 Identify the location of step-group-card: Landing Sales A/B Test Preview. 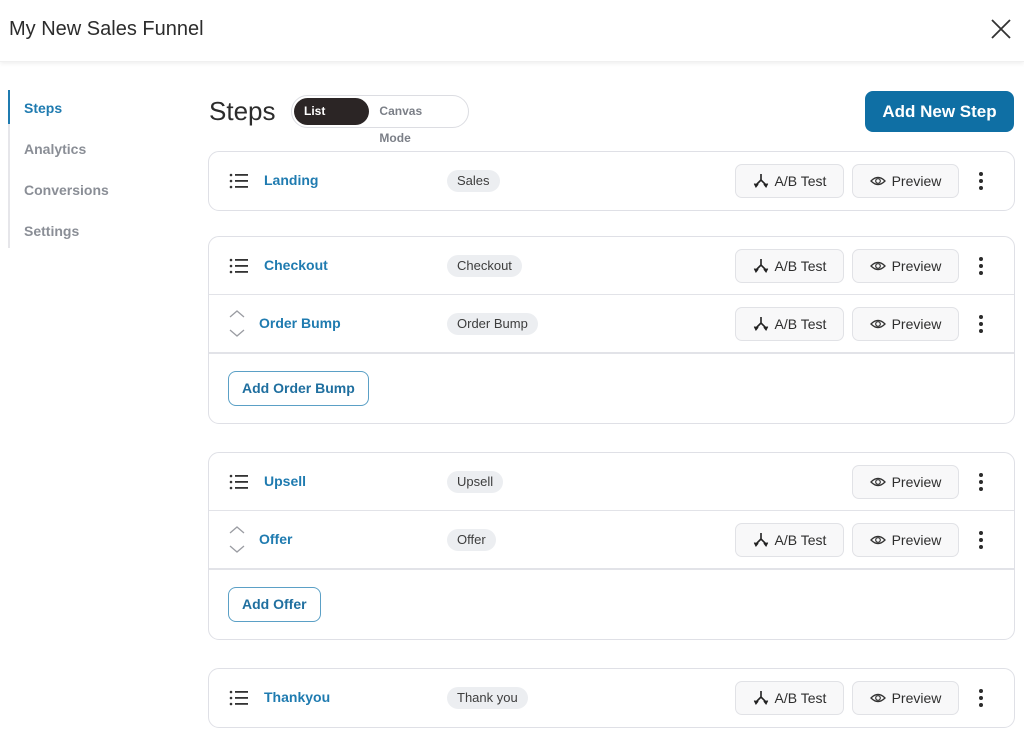
(611, 181).